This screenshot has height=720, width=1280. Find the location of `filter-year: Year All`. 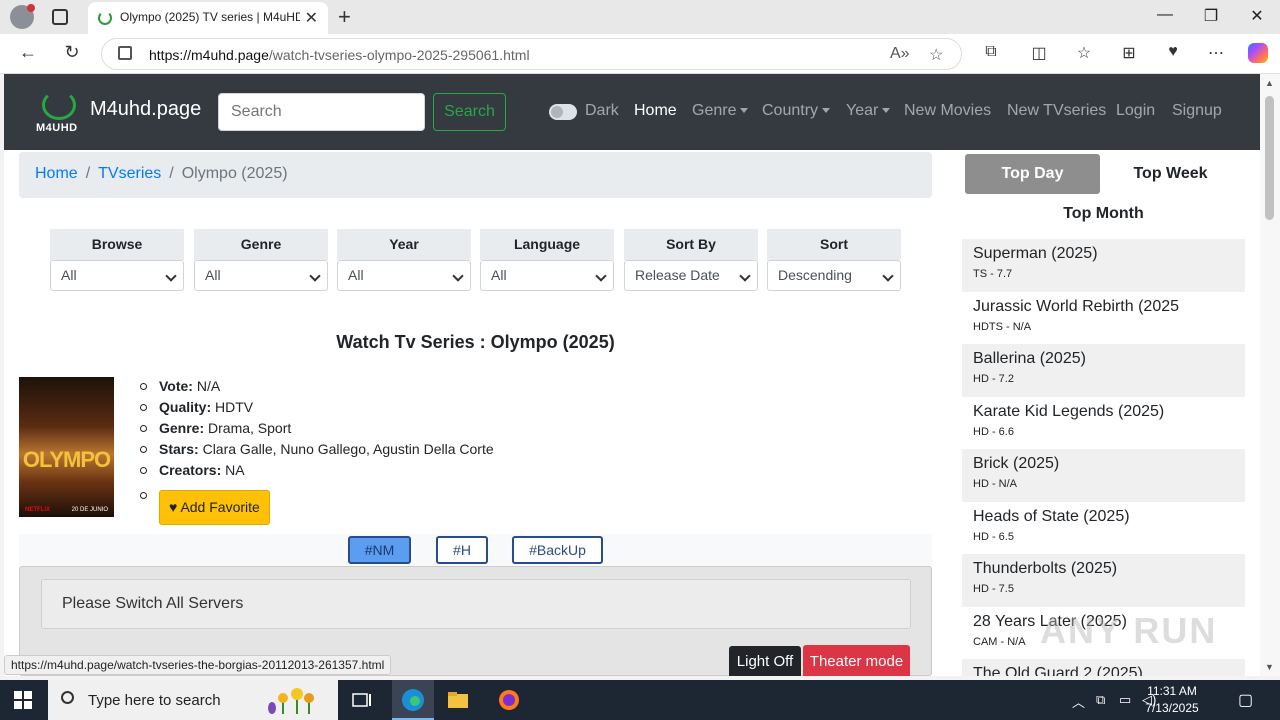

filter-year: Year All is located at coordinates (404, 260).